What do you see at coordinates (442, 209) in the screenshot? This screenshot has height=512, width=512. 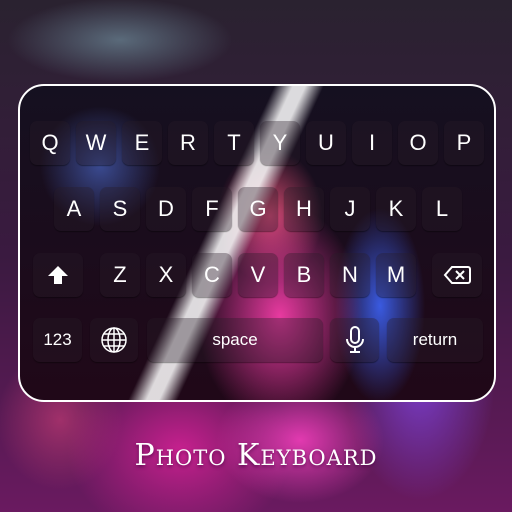 I see `key-l: L` at bounding box center [442, 209].